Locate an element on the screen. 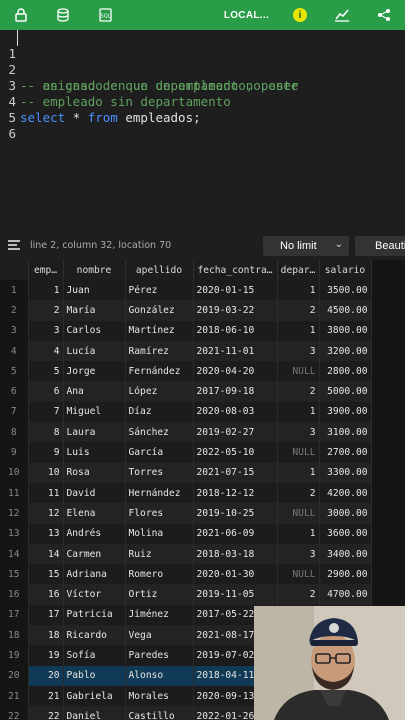 The height and width of the screenshot is (720, 405). cell-departamento: 3 is located at coordinates (298, 432).